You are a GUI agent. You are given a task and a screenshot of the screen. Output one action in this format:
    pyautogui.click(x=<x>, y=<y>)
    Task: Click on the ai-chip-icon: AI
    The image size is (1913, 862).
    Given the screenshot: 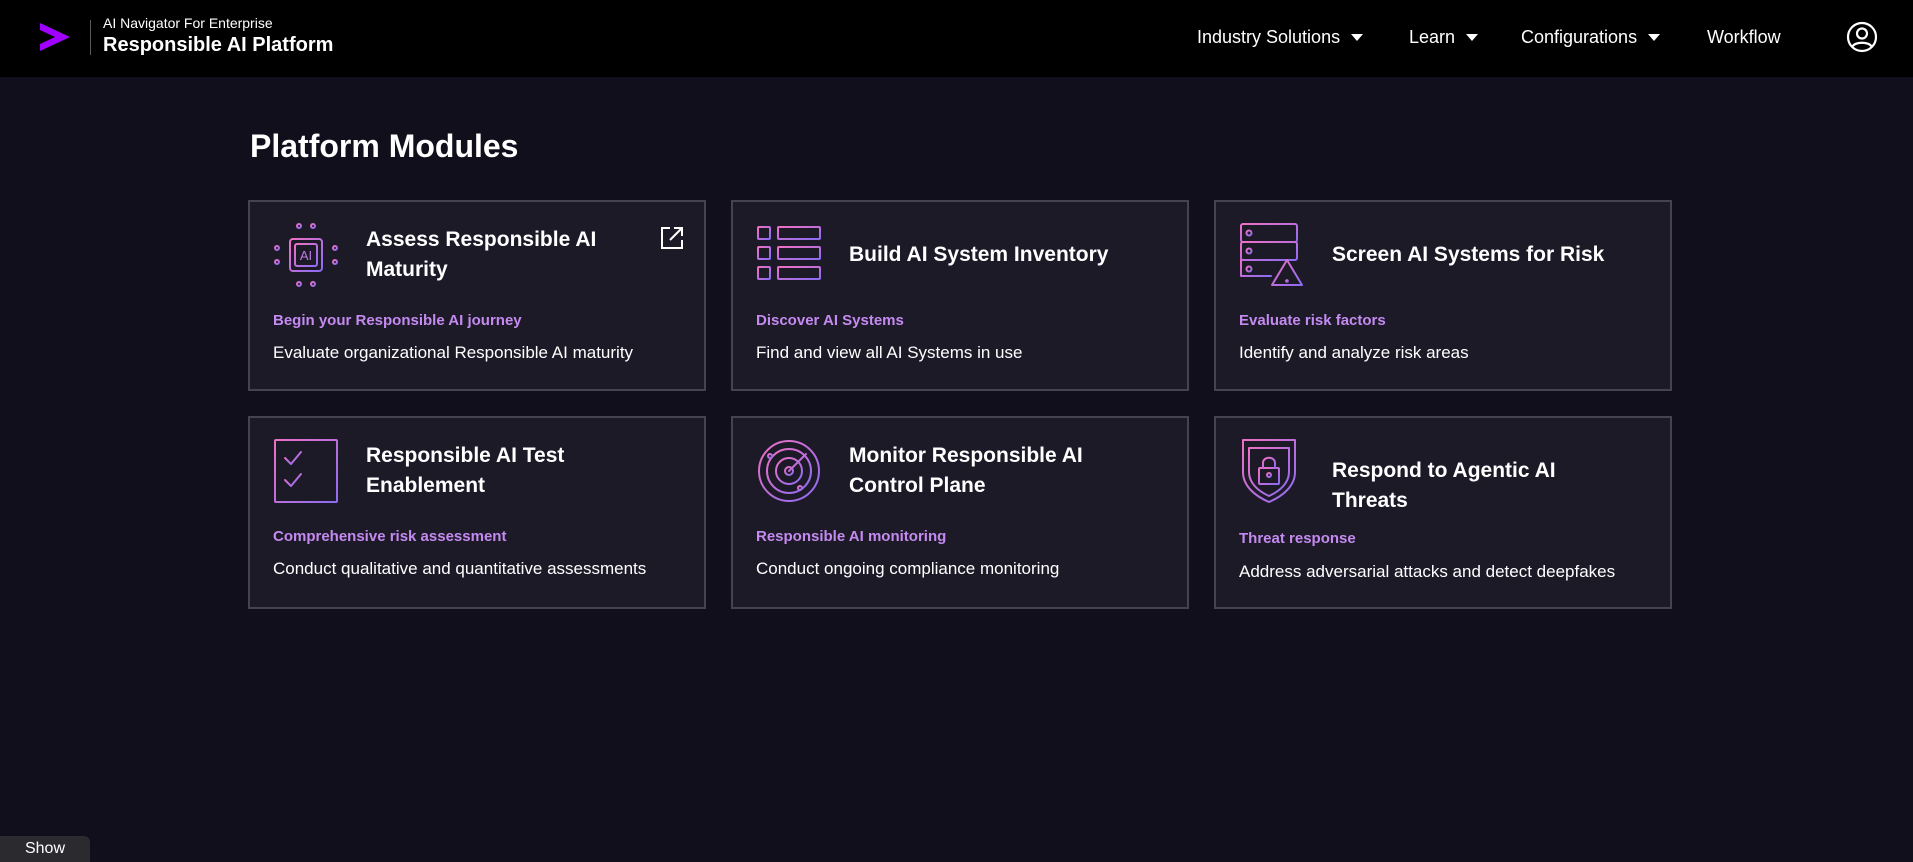 What is the action you would take?
    pyautogui.click(x=306, y=255)
    